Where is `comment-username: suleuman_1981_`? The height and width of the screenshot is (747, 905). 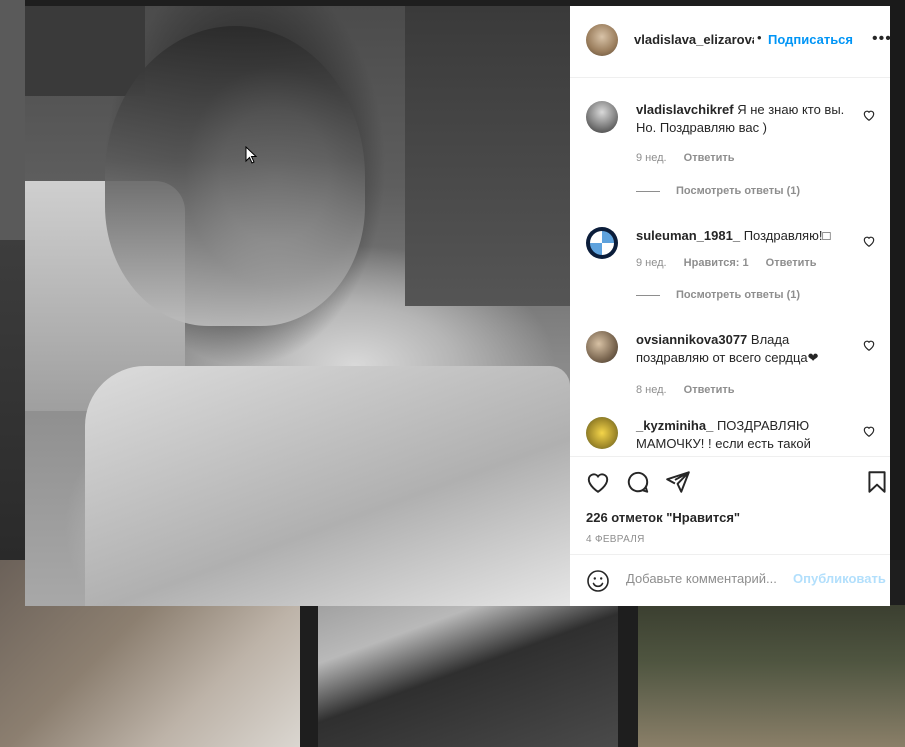 comment-username: suleuman_1981_ is located at coordinates (688, 235).